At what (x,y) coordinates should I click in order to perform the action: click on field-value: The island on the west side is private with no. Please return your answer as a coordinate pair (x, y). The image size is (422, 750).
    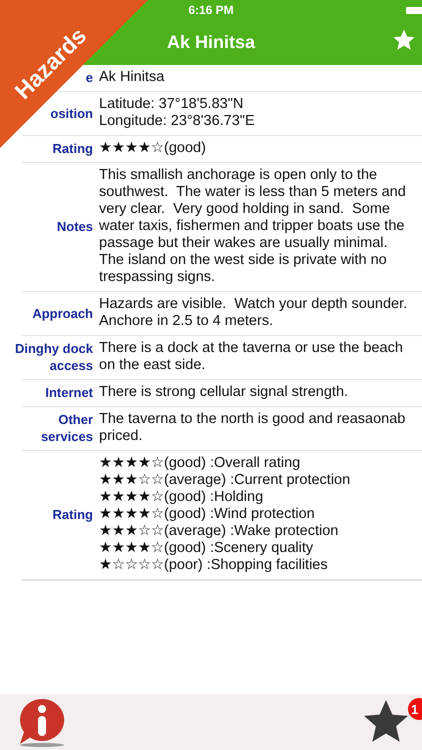
    Looking at the image, I should click on (243, 260).